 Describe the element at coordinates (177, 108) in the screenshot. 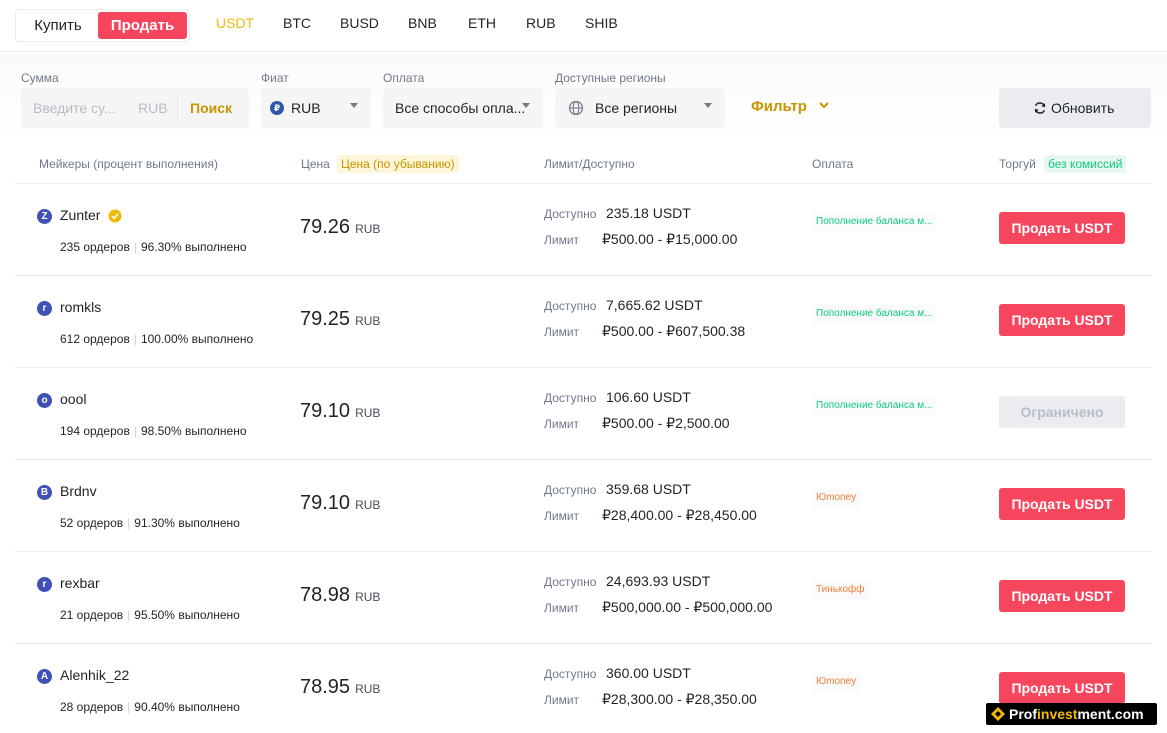

I see `divider` at that location.